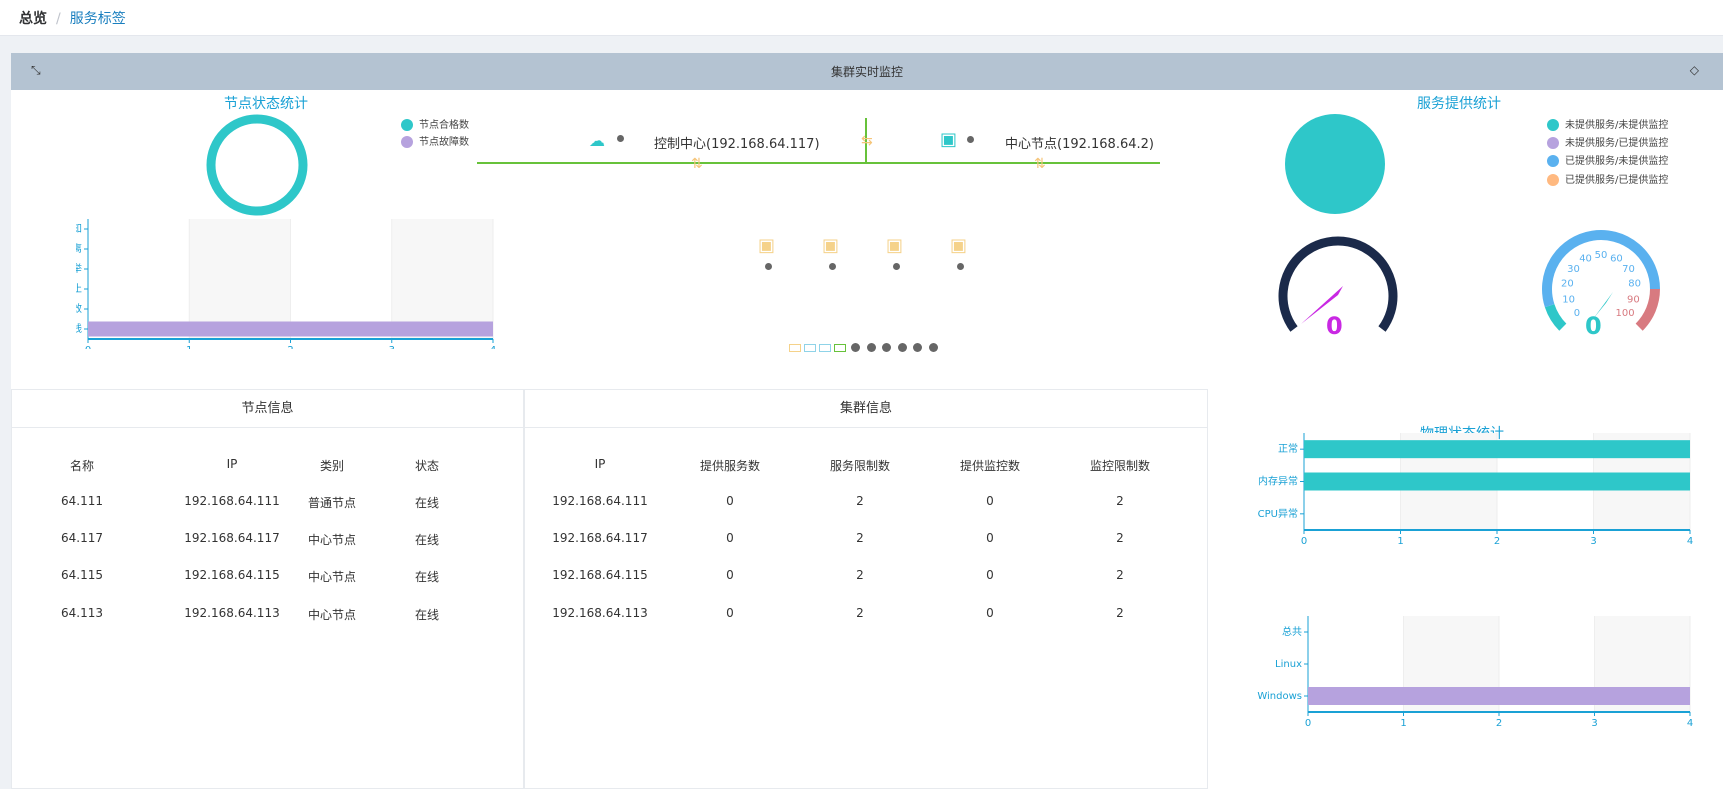  What do you see at coordinates (818, 163) in the screenshot?
I see `topology-bus-line` at bounding box center [818, 163].